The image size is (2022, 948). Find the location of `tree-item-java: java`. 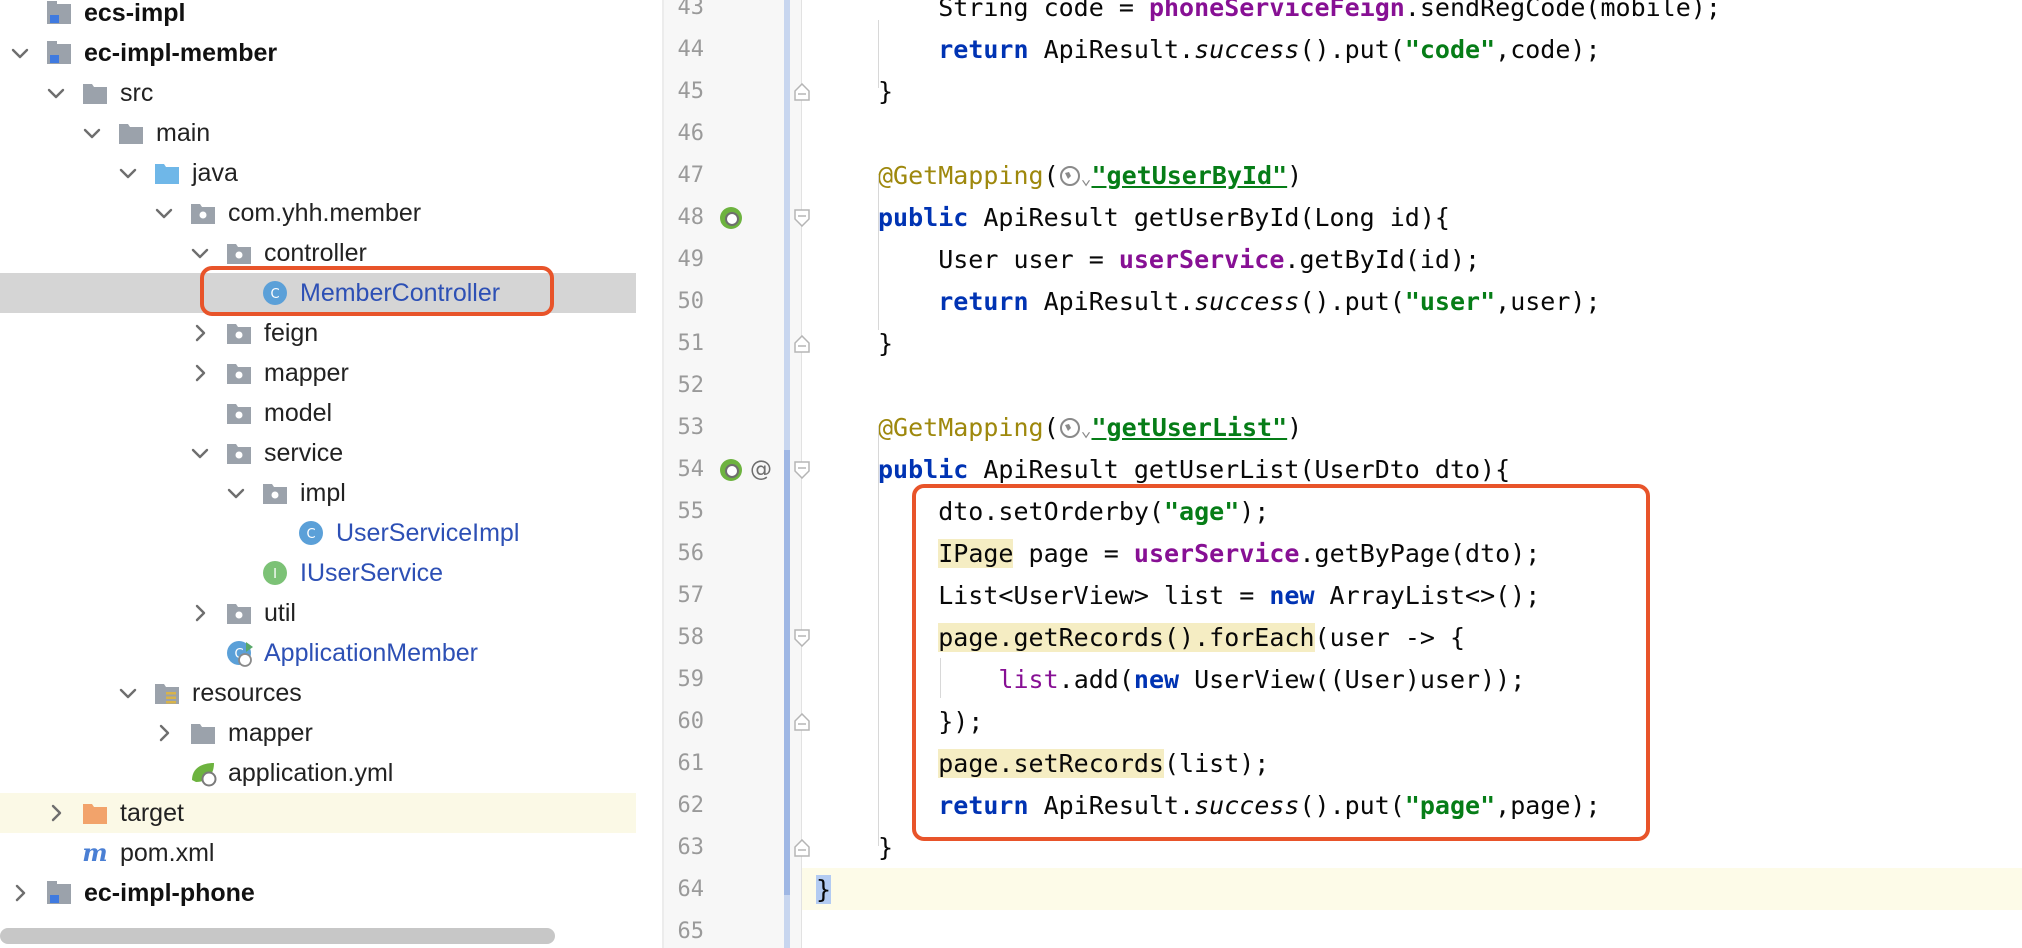

tree-item-java: java is located at coordinates (318, 173).